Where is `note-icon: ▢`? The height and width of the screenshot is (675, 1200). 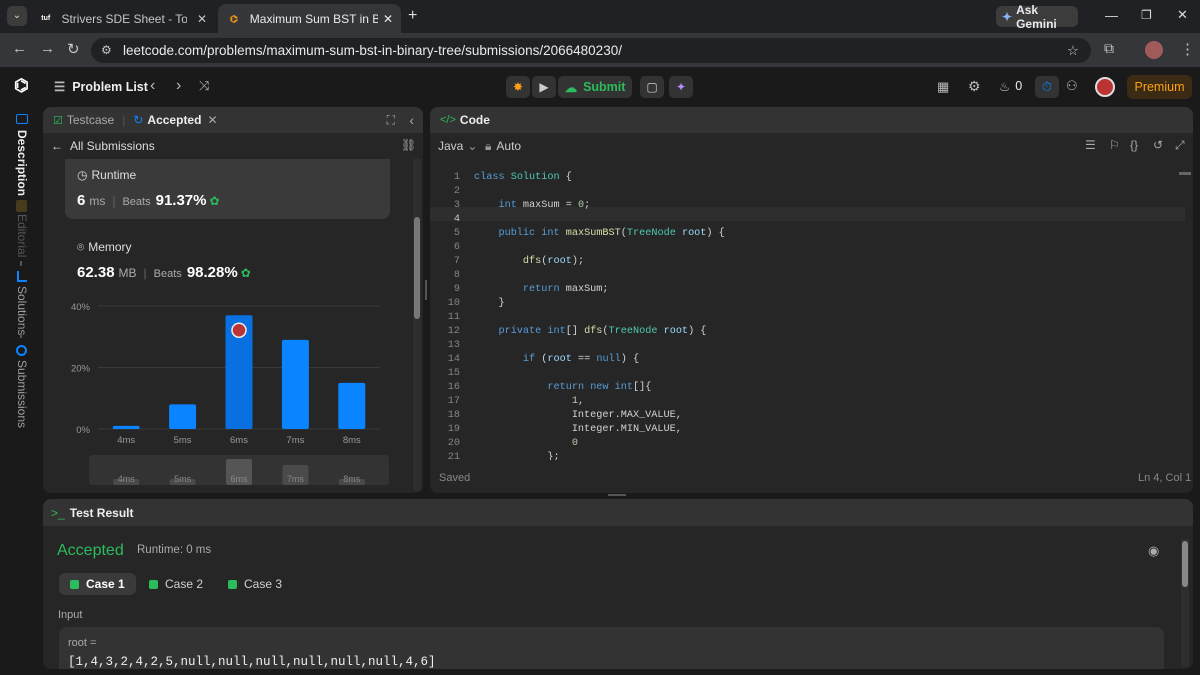 note-icon: ▢ is located at coordinates (652, 87).